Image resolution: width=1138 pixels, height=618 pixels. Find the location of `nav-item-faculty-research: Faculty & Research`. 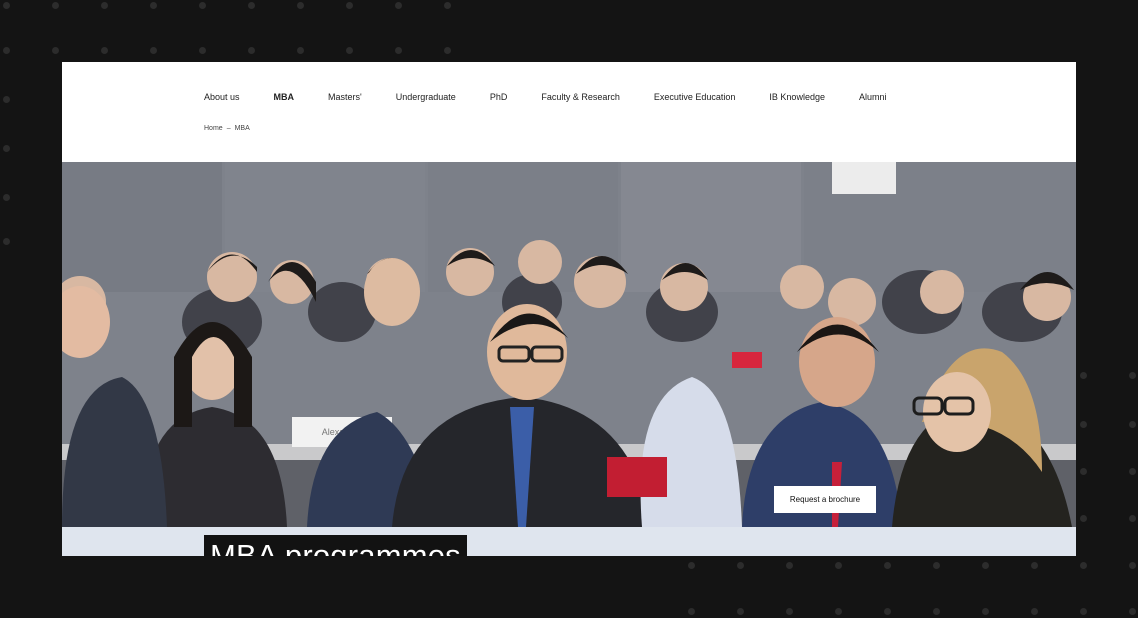

nav-item-faculty-research: Faculty & Research is located at coordinates (580, 97).